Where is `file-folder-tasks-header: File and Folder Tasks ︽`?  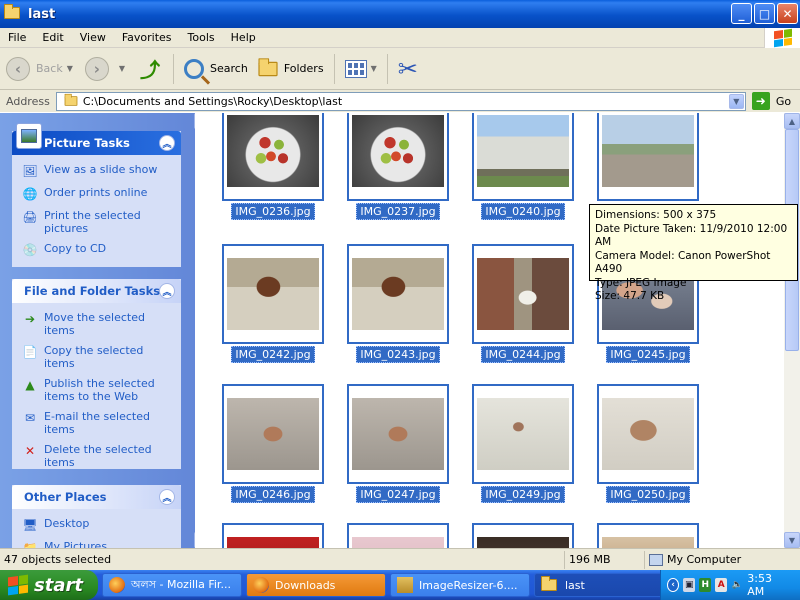
file-folder-tasks-header: File and Folder Tasks ︽ is located at coordinates (96, 291).